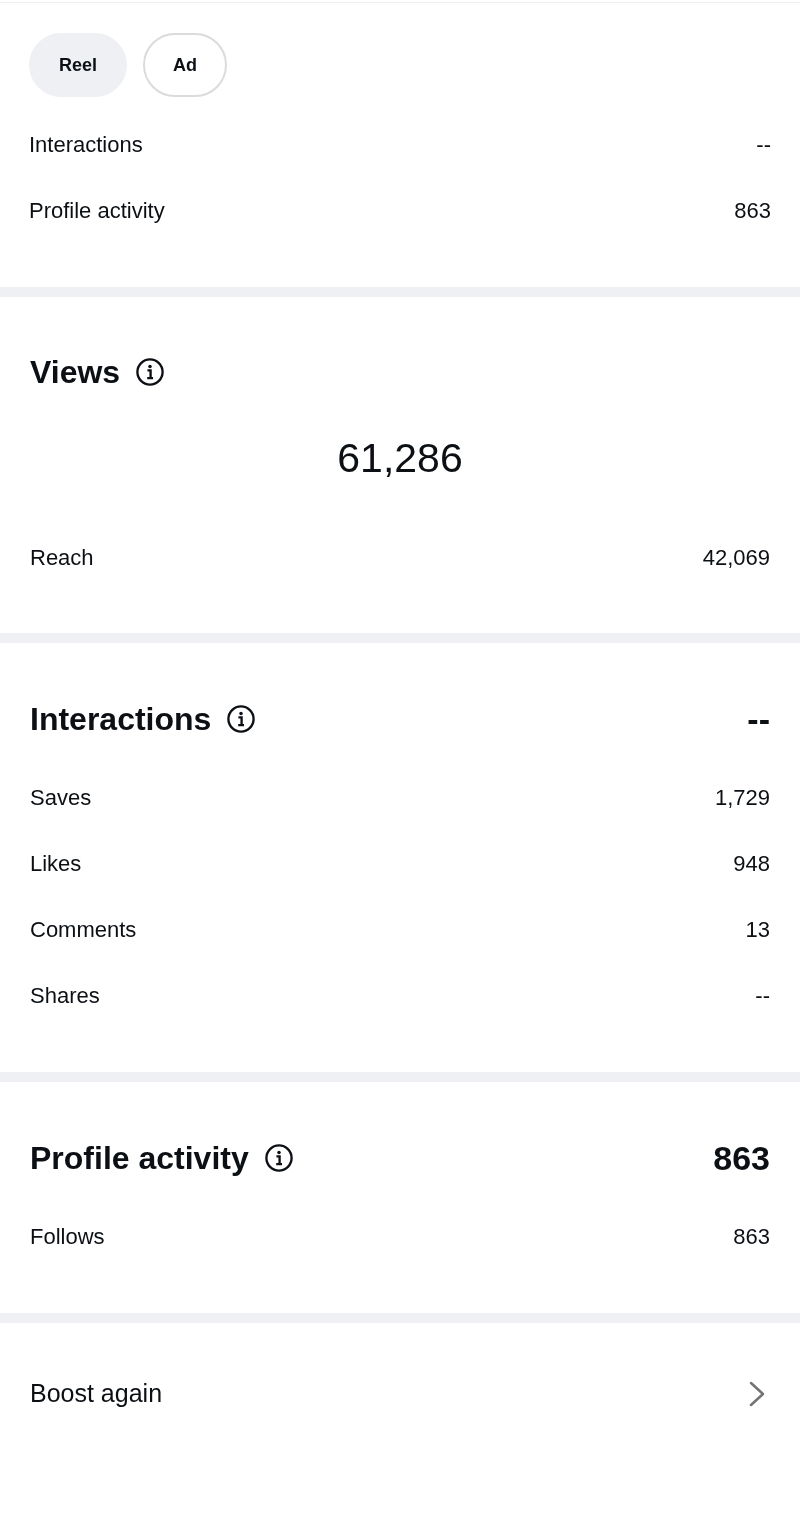 Image resolution: width=800 pixels, height=1531 pixels. What do you see at coordinates (56, 863) in the screenshot?
I see `metric-label: Likes` at bounding box center [56, 863].